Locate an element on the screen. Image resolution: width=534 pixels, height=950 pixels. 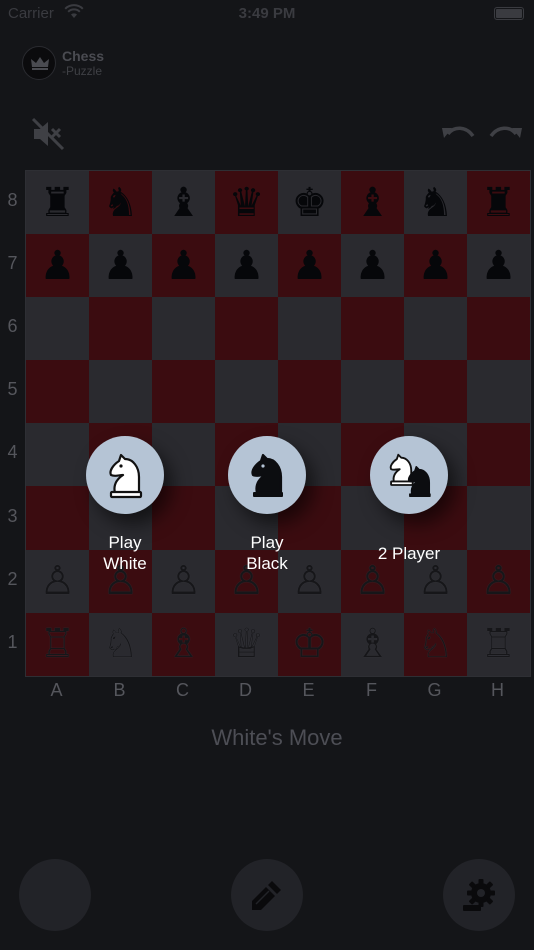
edit-button is located at coordinates (267, 895).